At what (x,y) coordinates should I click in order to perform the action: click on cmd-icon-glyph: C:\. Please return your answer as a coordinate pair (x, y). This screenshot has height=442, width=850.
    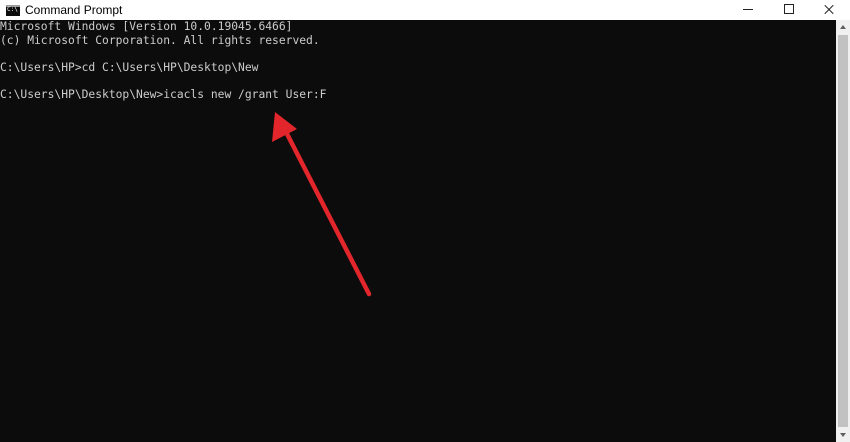
    Looking at the image, I should click on (12, 9).